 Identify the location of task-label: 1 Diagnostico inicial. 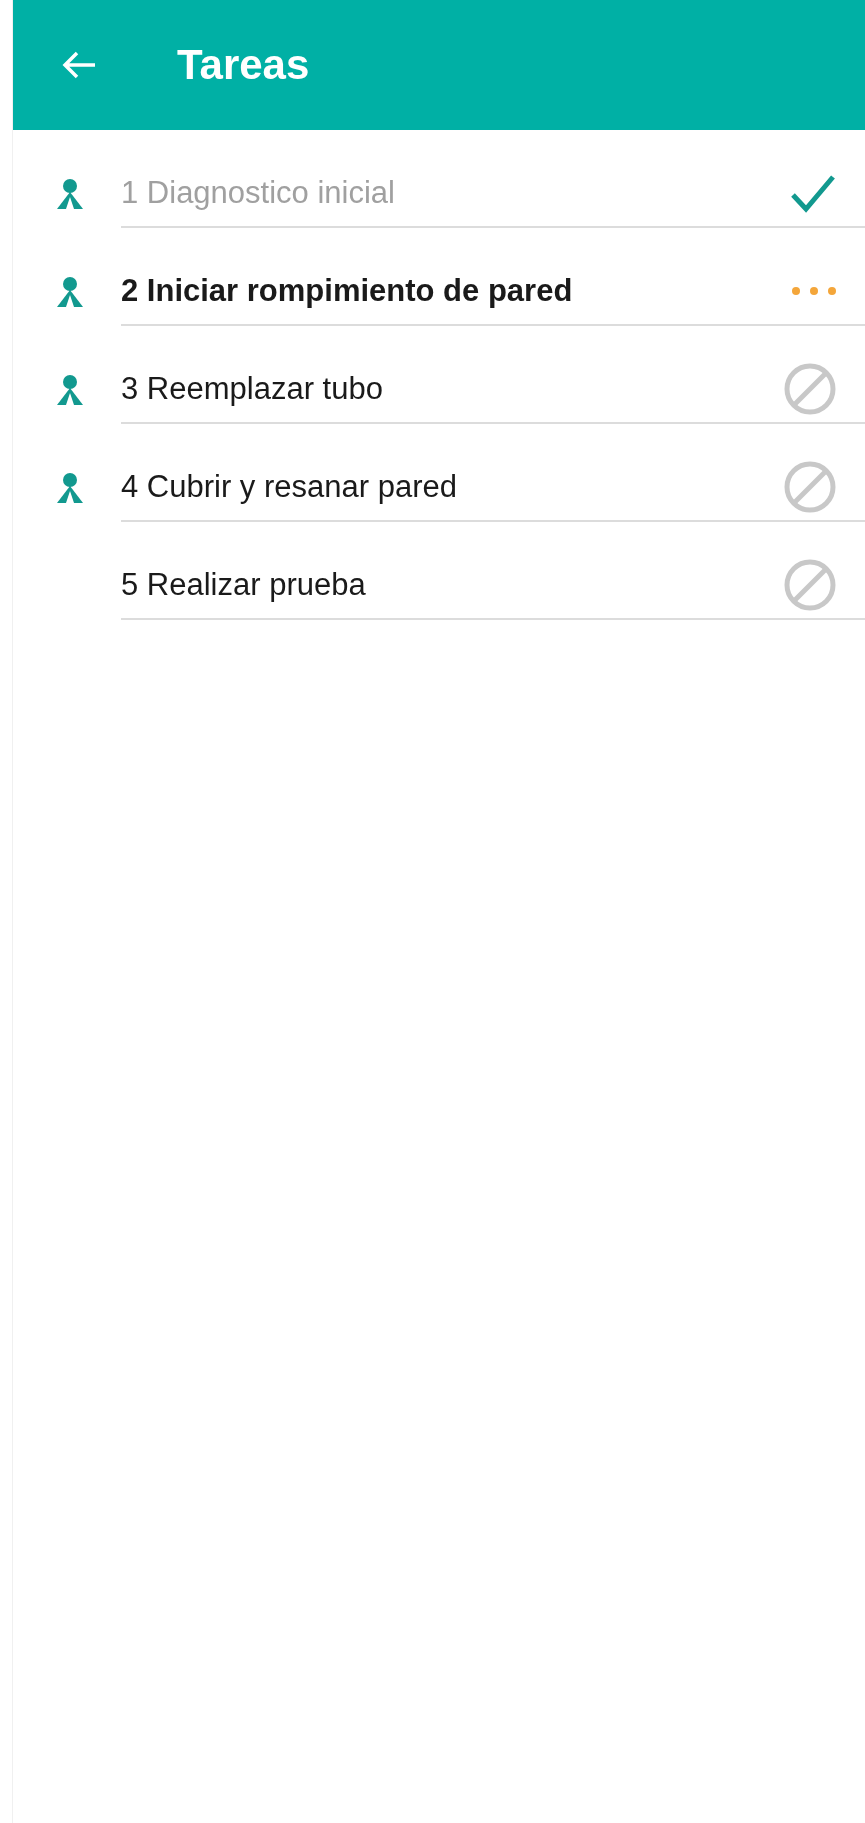
(258, 193).